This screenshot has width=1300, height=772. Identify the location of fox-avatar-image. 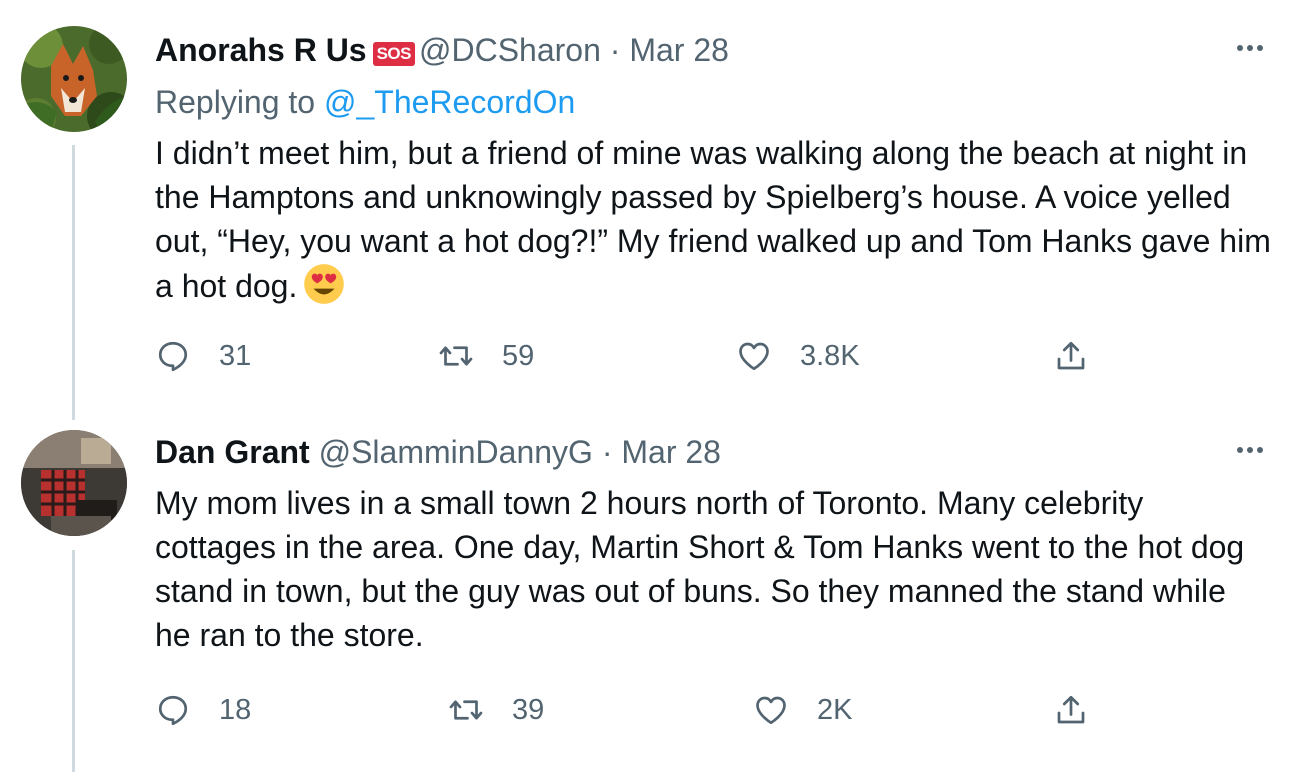
(74, 79).